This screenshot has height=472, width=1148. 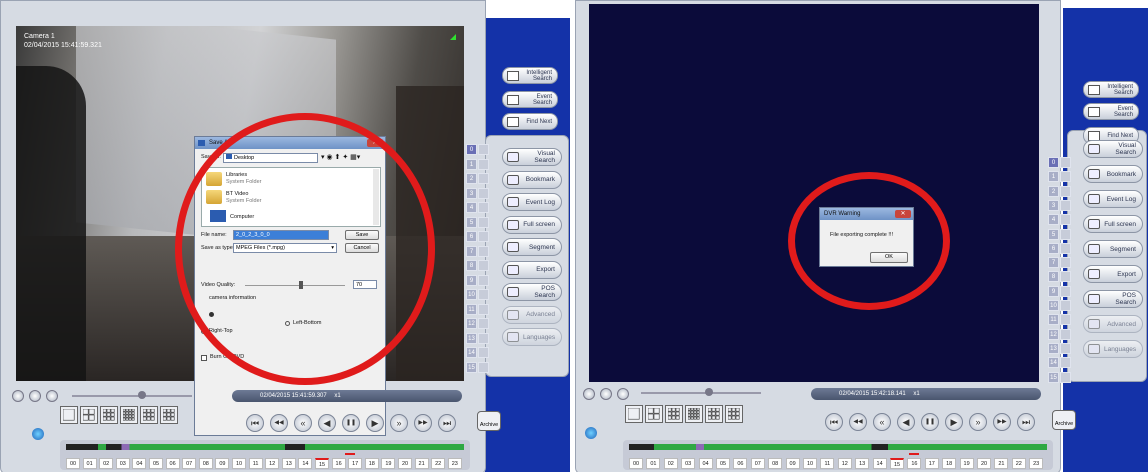 What do you see at coordinates (1113, 199) in the screenshot?
I see `event-log-button: Event Log` at bounding box center [1113, 199].